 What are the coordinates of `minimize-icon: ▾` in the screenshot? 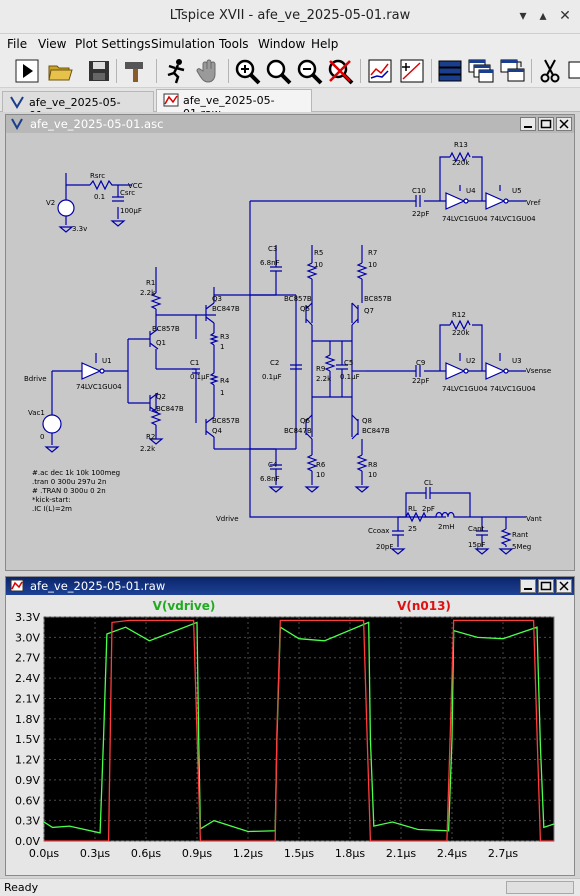 It's located at (523, 16).